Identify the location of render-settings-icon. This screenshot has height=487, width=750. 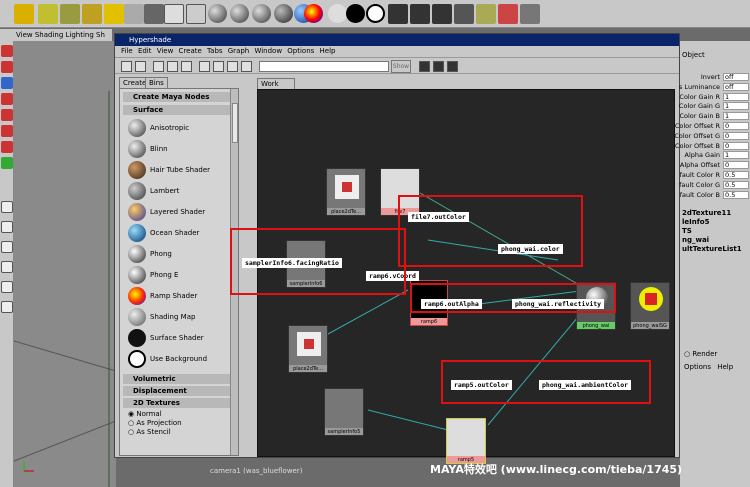
(530, 14).